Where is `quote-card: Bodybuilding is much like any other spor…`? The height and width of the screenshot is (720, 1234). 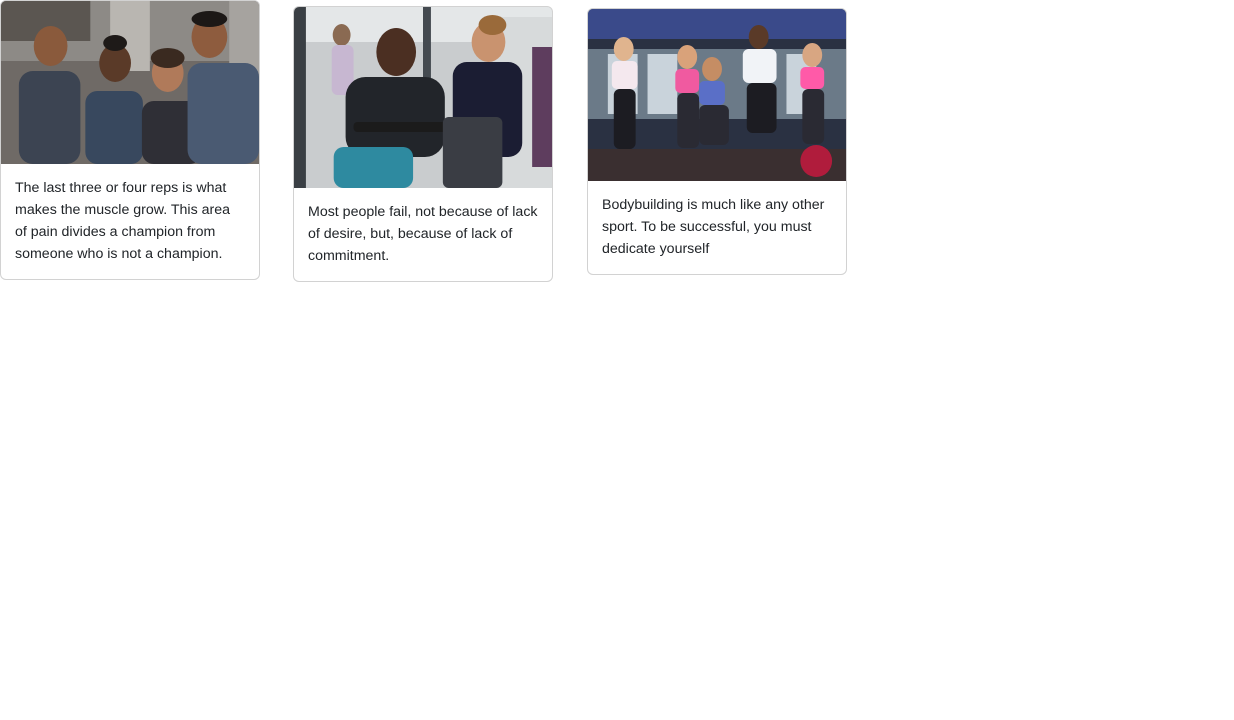
quote-card: Bodybuilding is much like any other spor… is located at coordinates (717, 141).